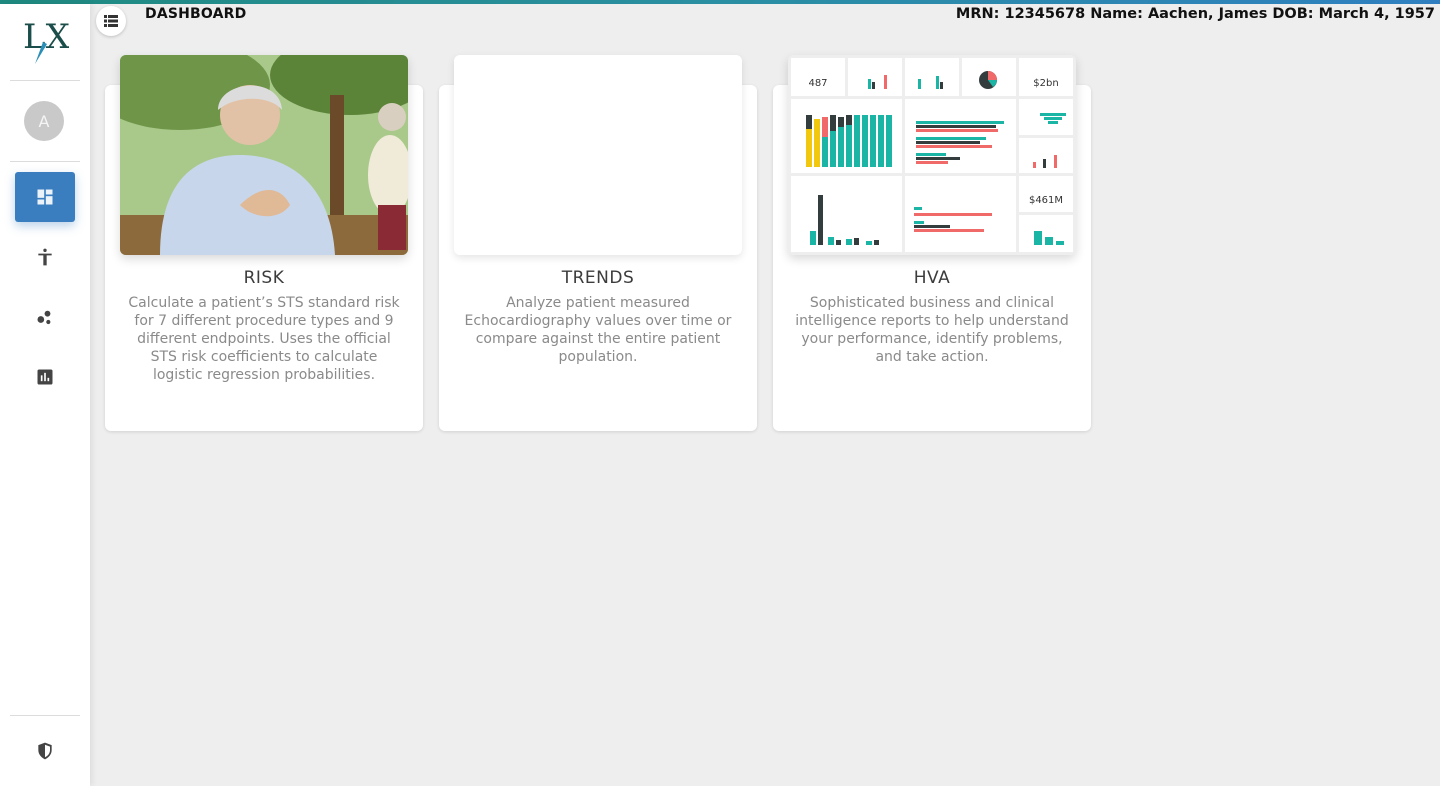 The image size is (1440, 786). I want to click on risk-image, so click(264, 155).